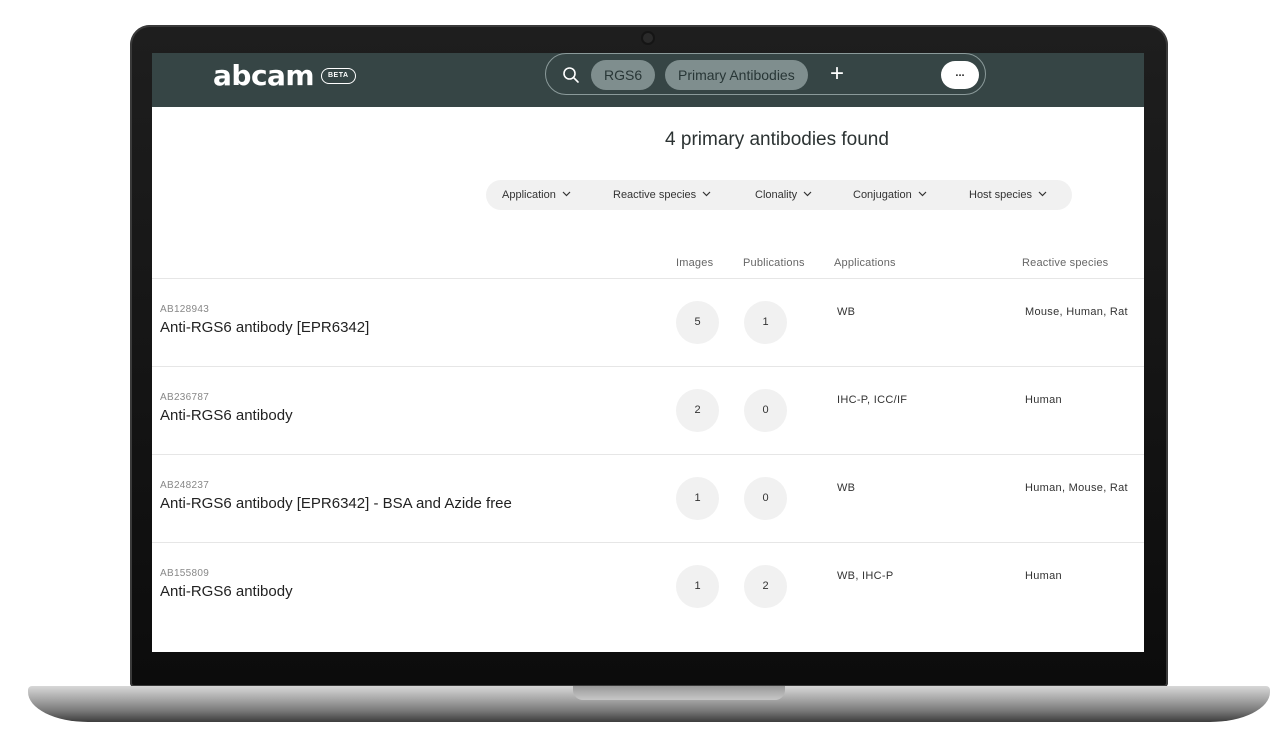 The image size is (1288, 730). Describe the element at coordinates (837, 74) in the screenshot. I see `add-filter-button: +` at that location.